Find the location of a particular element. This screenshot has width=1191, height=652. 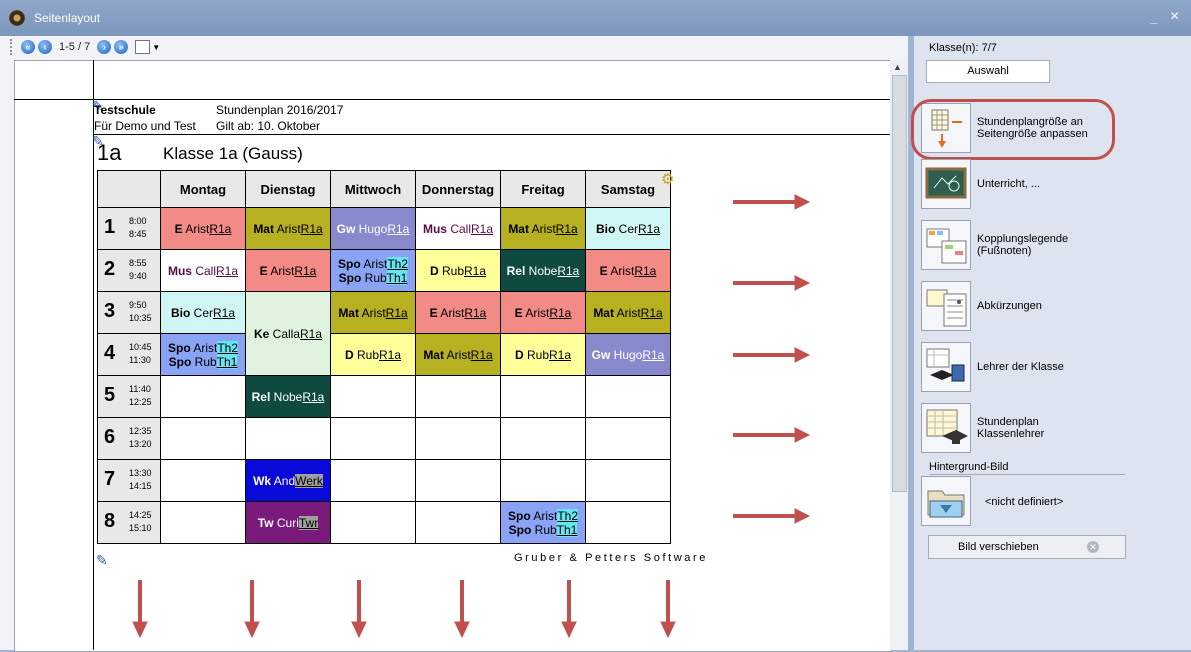

close-icon: ✕ is located at coordinates (1093, 547).